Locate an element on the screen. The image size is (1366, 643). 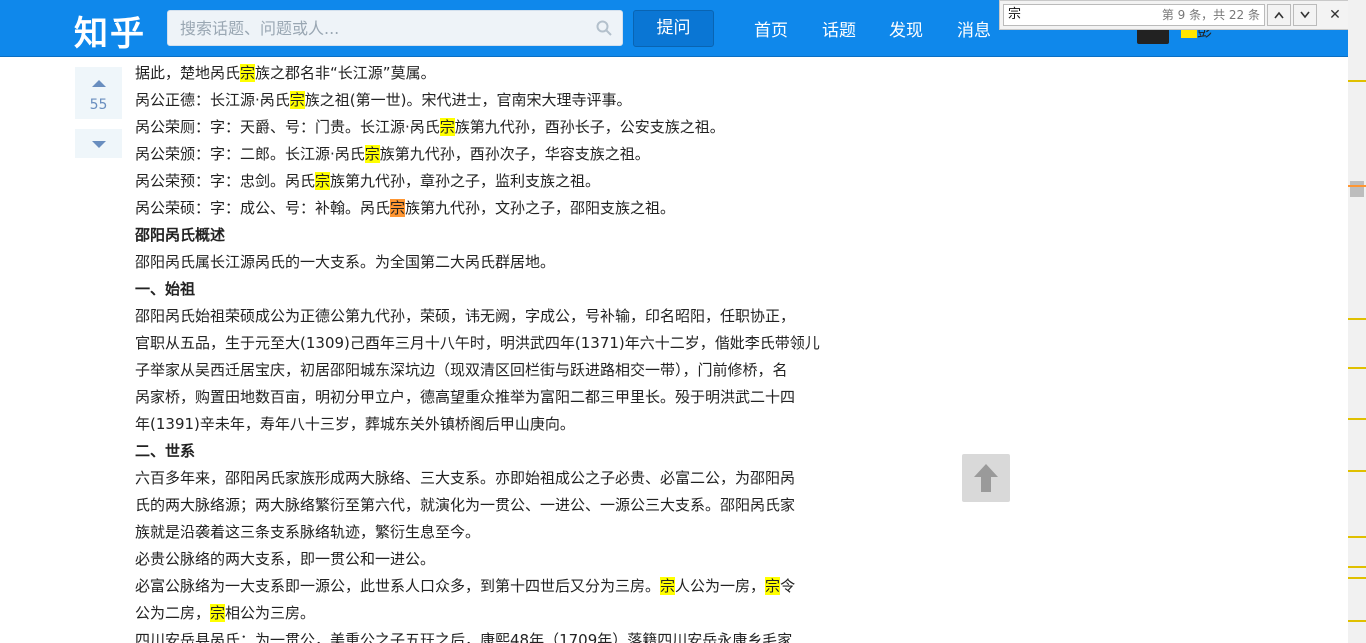
text-span: 族第九代孙，酉孙次子，华容支族之祖。 is located at coordinates (514, 154).